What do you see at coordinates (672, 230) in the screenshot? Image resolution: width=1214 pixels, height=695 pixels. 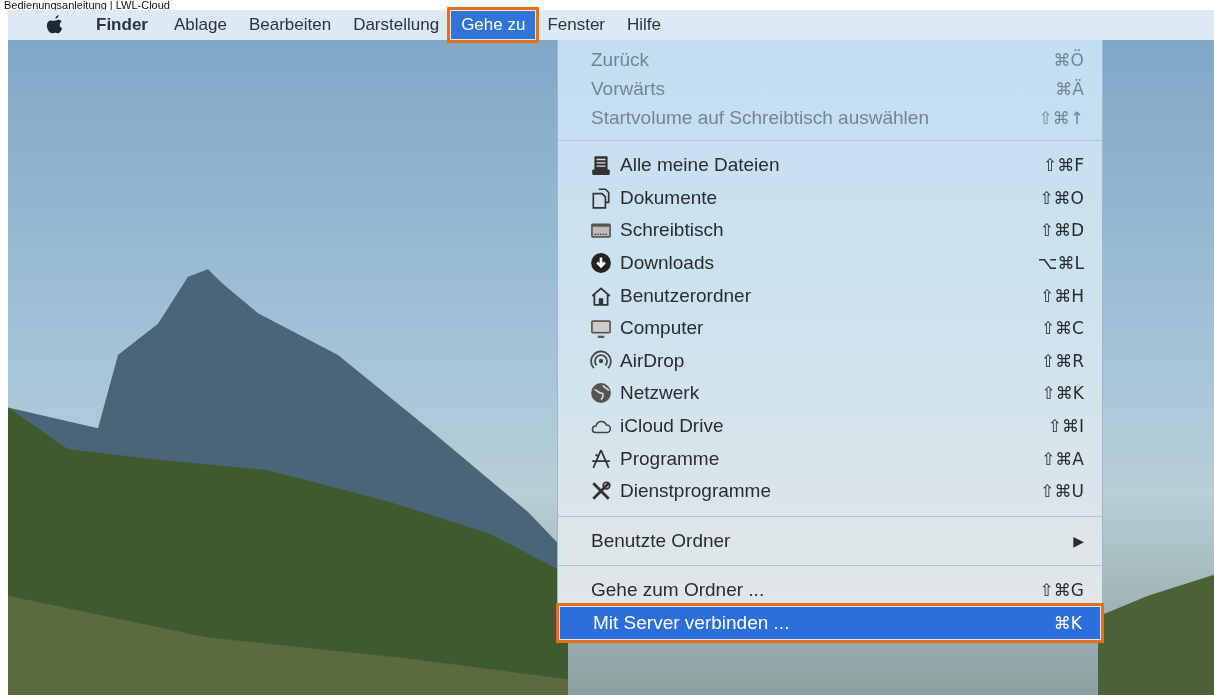 I see `menu-item-label: Schreibtisch` at bounding box center [672, 230].